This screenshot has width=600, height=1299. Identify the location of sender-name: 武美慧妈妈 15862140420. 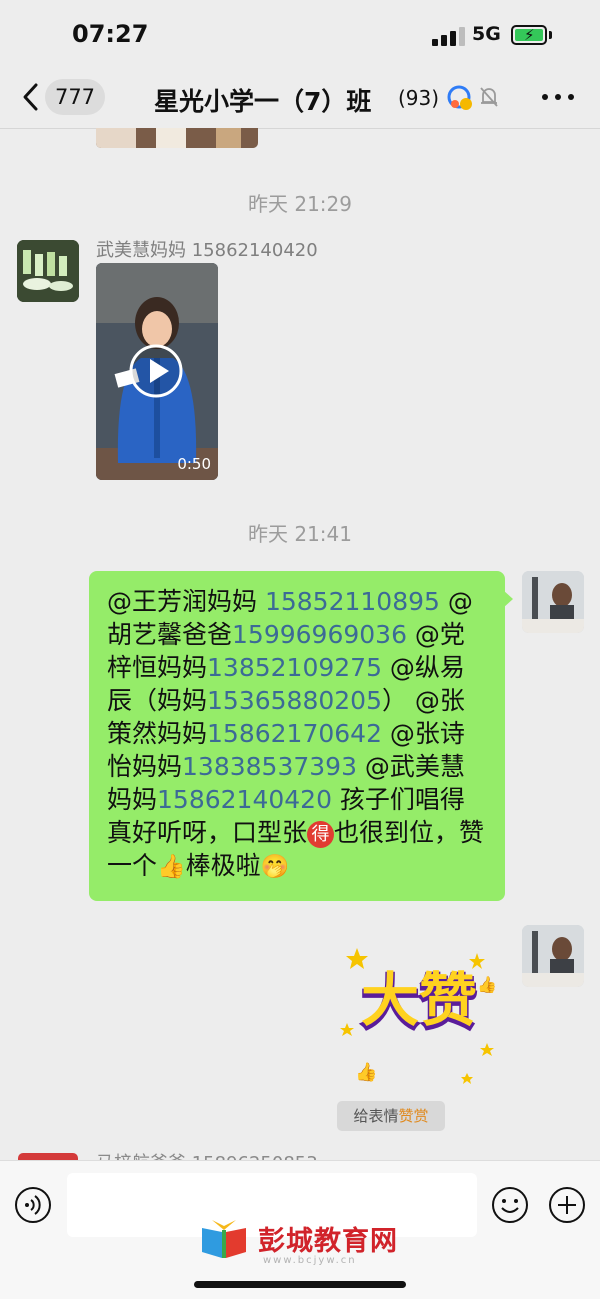
(207, 250).